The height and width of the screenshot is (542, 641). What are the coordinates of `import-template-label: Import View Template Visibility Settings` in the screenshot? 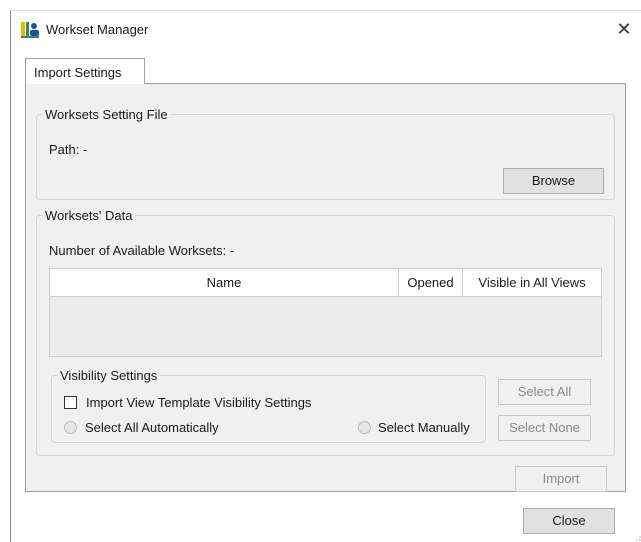 It's located at (198, 402).